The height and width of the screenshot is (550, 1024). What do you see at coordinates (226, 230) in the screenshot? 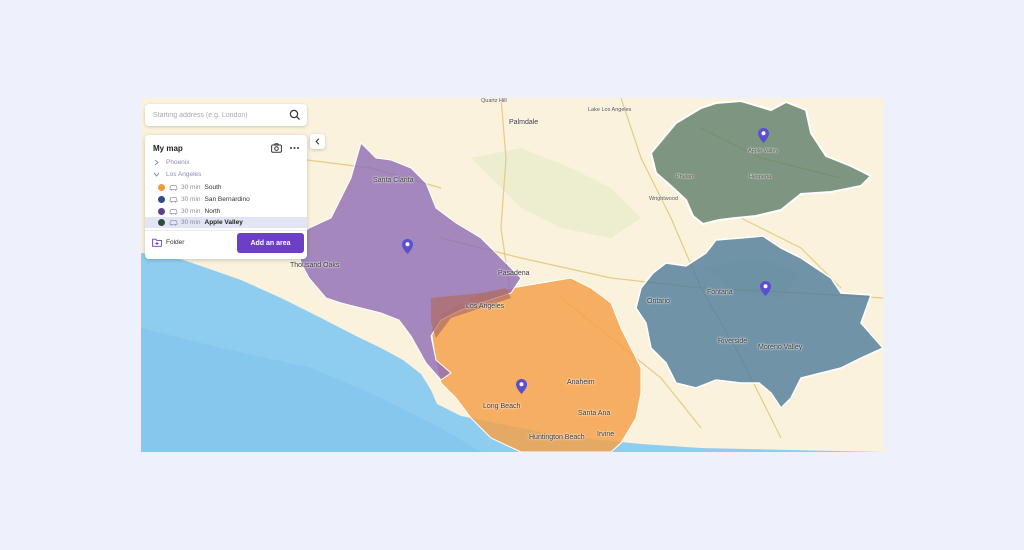
I see `divider` at bounding box center [226, 230].